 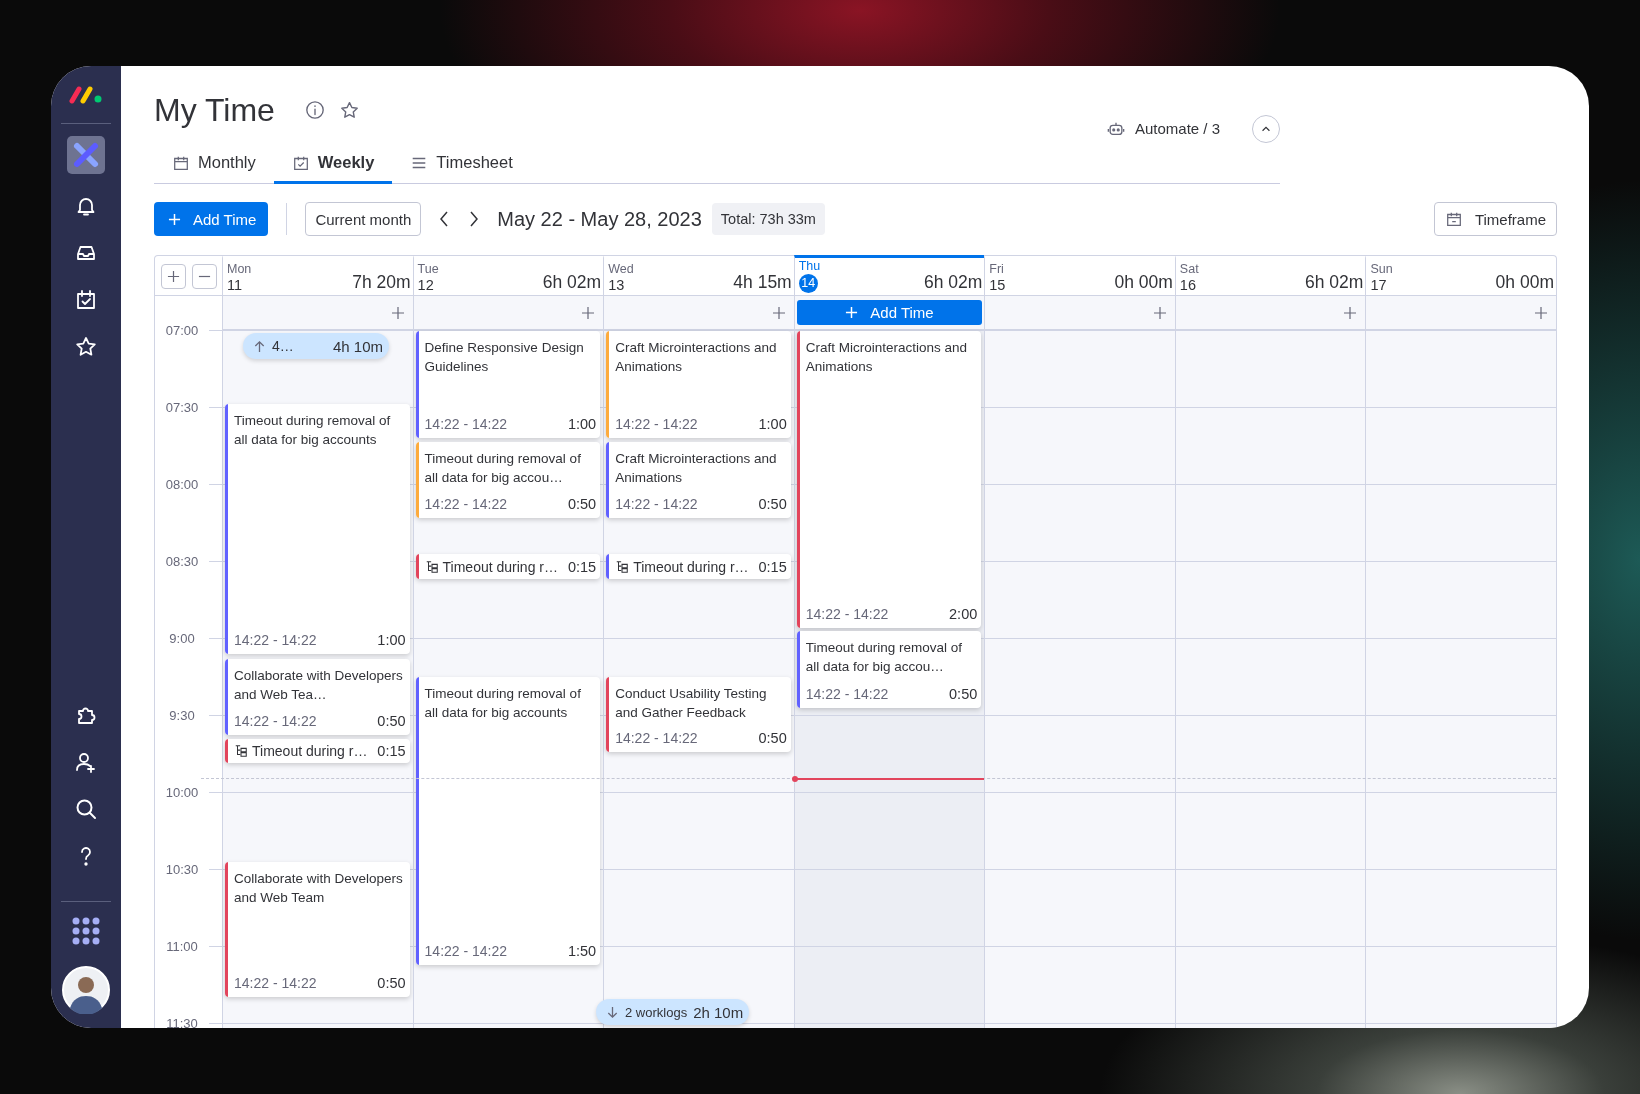 What do you see at coordinates (508, 821) in the screenshot?
I see `time-entry-card: Timeout during removal of all data for big accounts 14:22 - 14:22 1:50` at bounding box center [508, 821].